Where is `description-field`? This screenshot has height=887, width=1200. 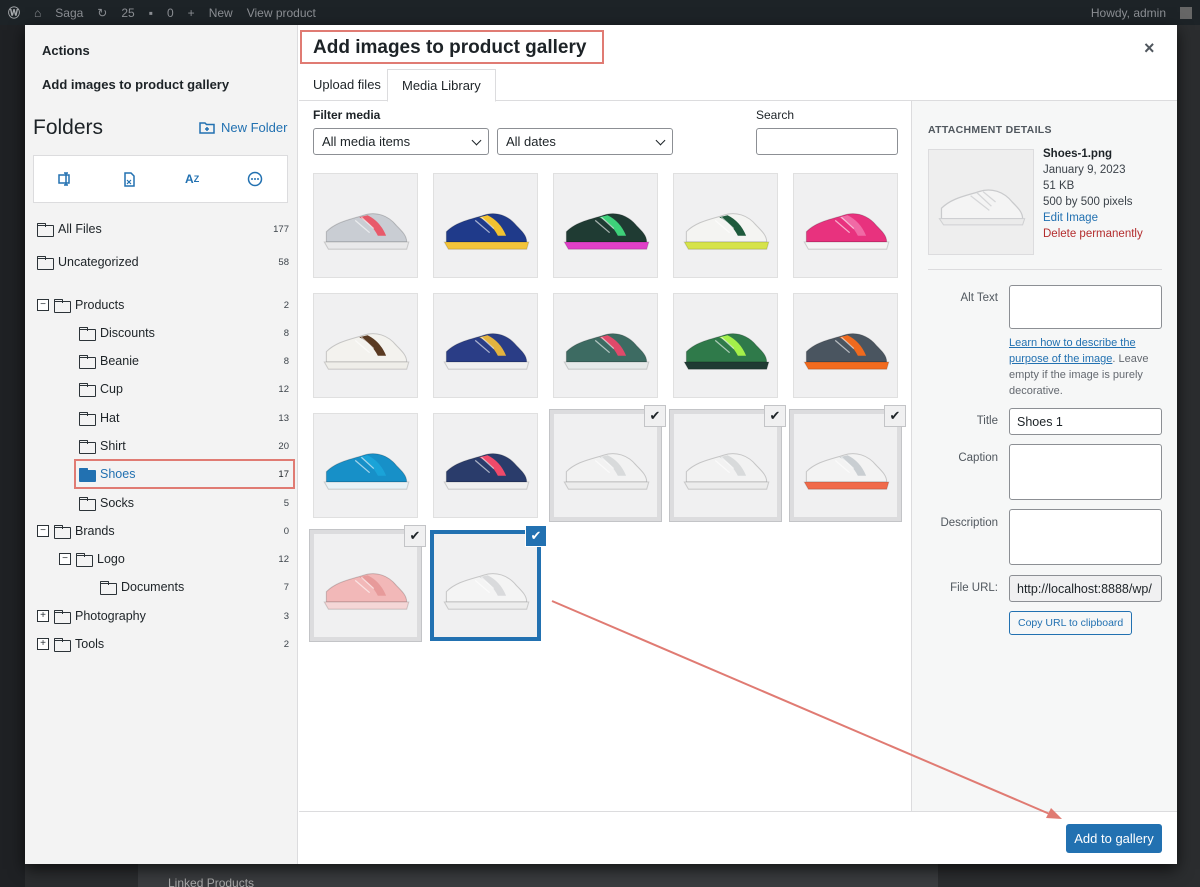 description-field is located at coordinates (1085, 537).